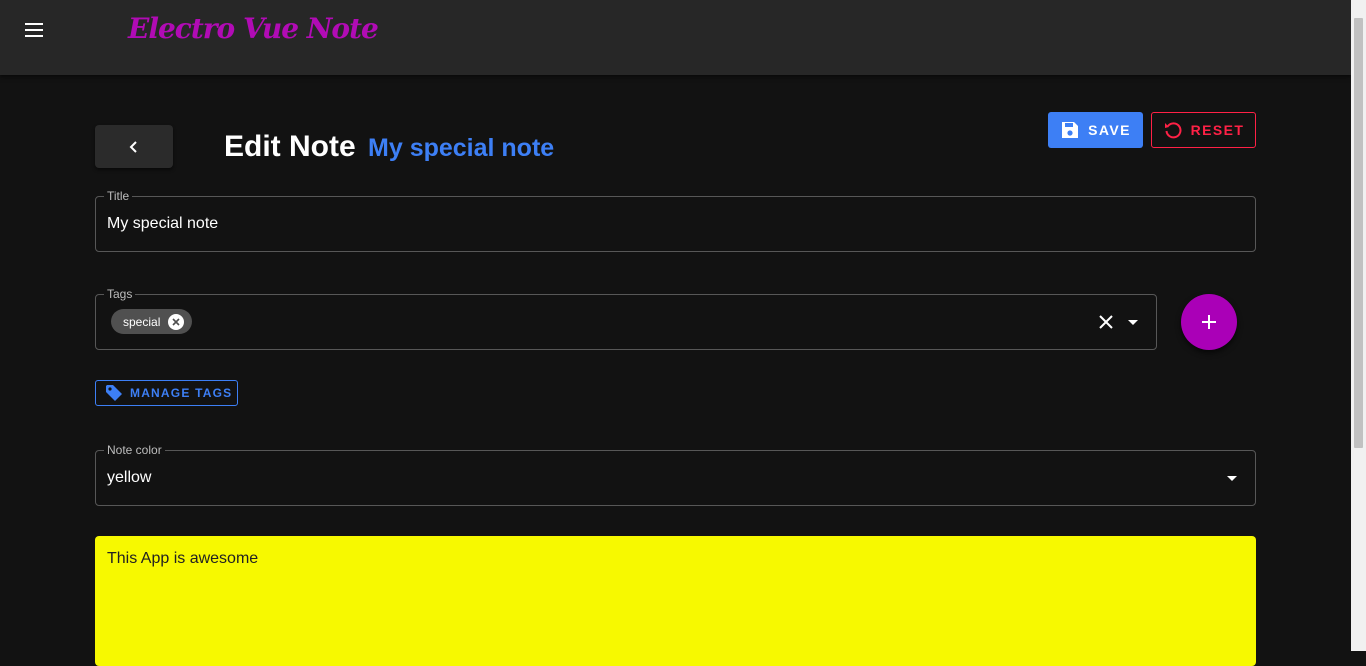 Image resolution: width=1366 pixels, height=666 pixels. I want to click on chip-remove-button, so click(176, 321).